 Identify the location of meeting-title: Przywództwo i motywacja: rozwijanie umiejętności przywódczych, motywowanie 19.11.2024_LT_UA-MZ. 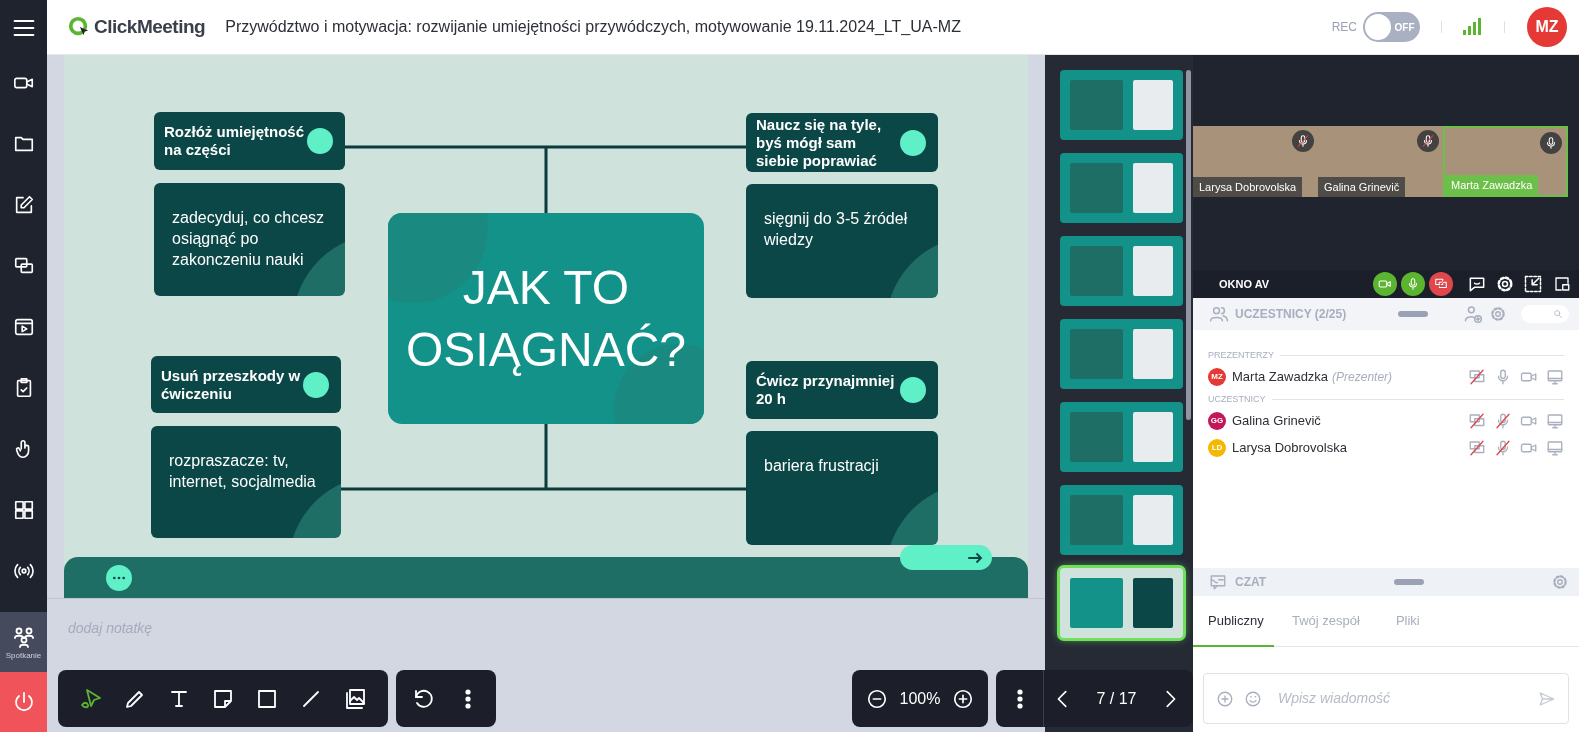
(593, 27).